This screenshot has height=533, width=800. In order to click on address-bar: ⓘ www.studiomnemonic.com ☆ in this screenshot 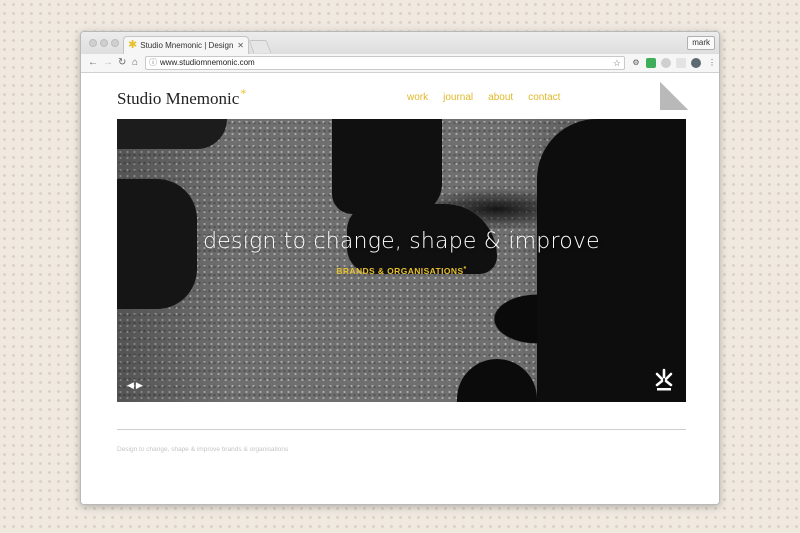, I will do `click(385, 63)`.